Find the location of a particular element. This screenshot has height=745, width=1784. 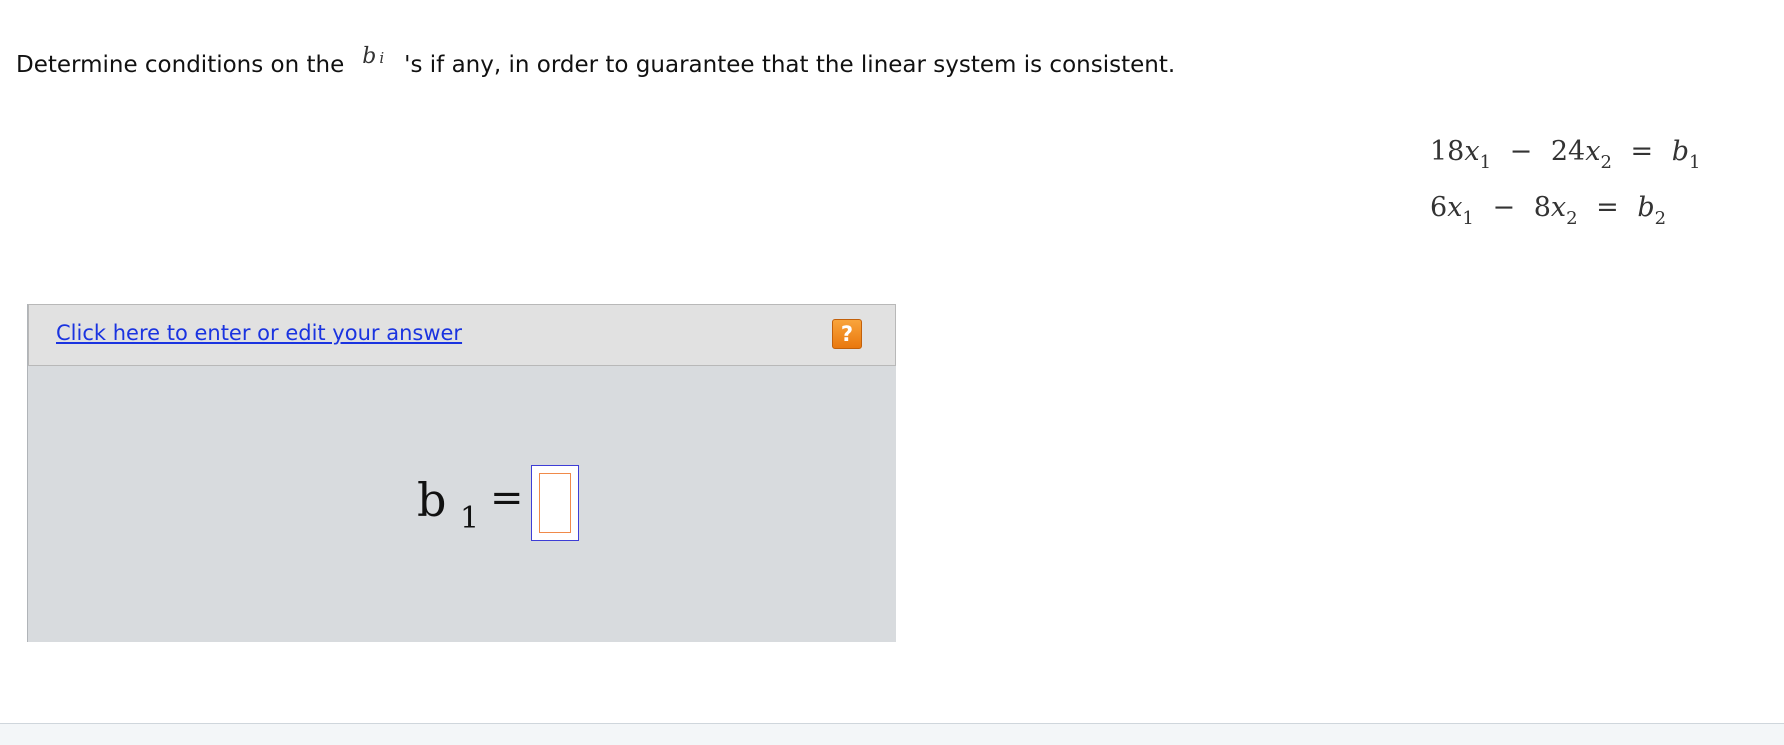

eq2-coef-1: 6 is located at coordinates (1439, 207).